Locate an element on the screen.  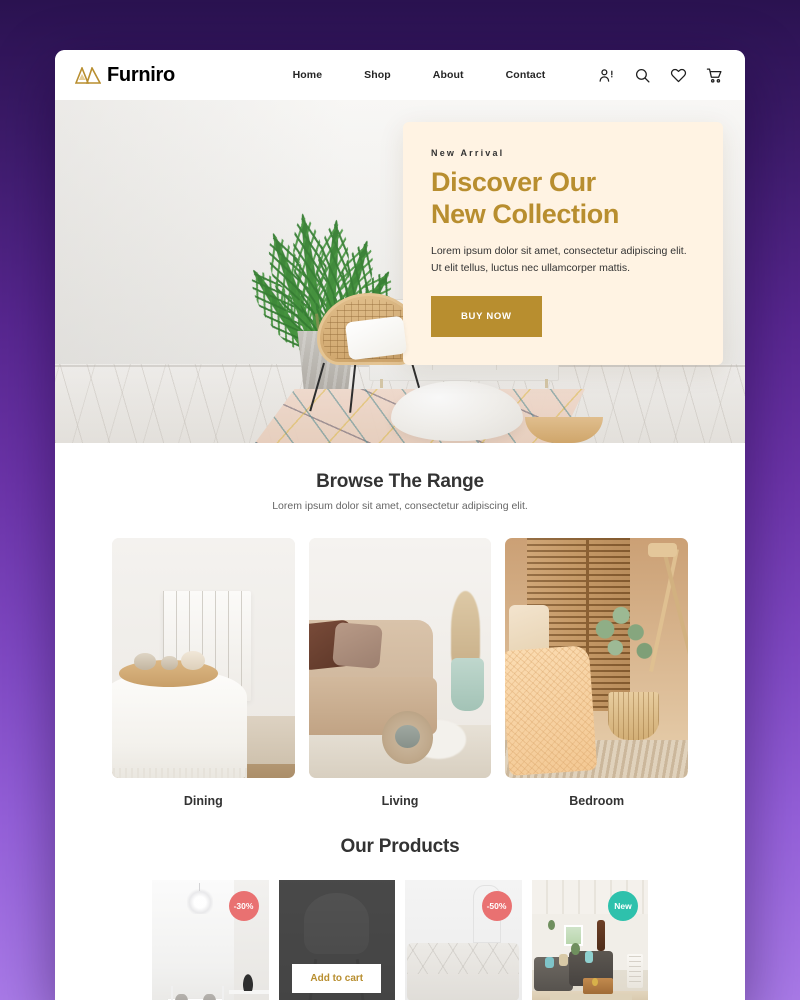
product-row: -30% Add to cart -50% New is located at coordinates (400, 929).